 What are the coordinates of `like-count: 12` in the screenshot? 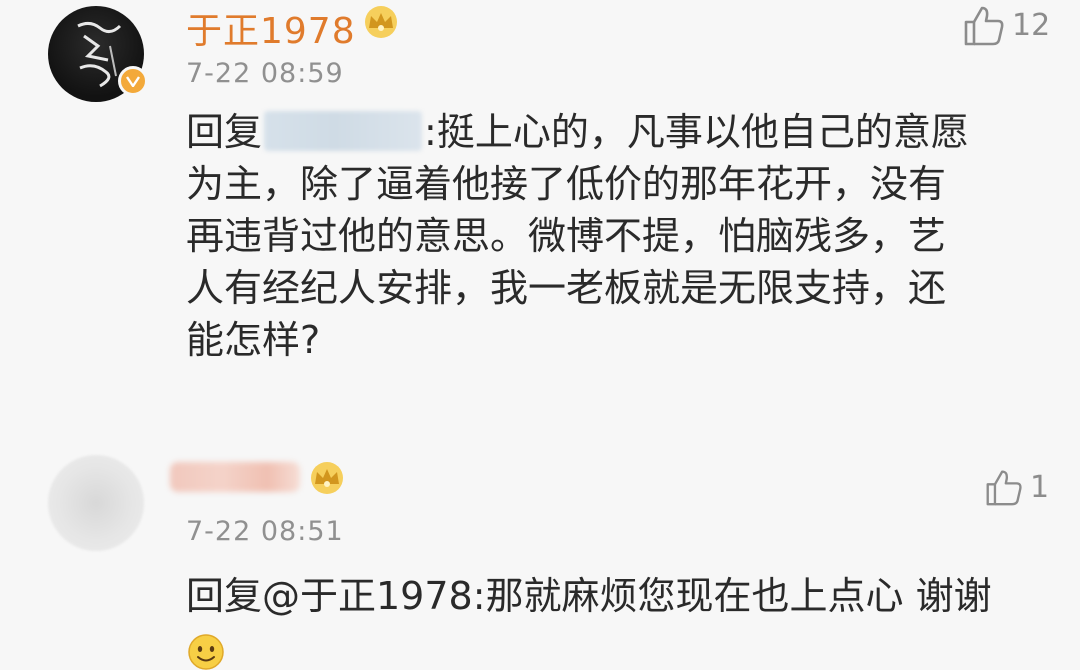 It's located at (1031, 25).